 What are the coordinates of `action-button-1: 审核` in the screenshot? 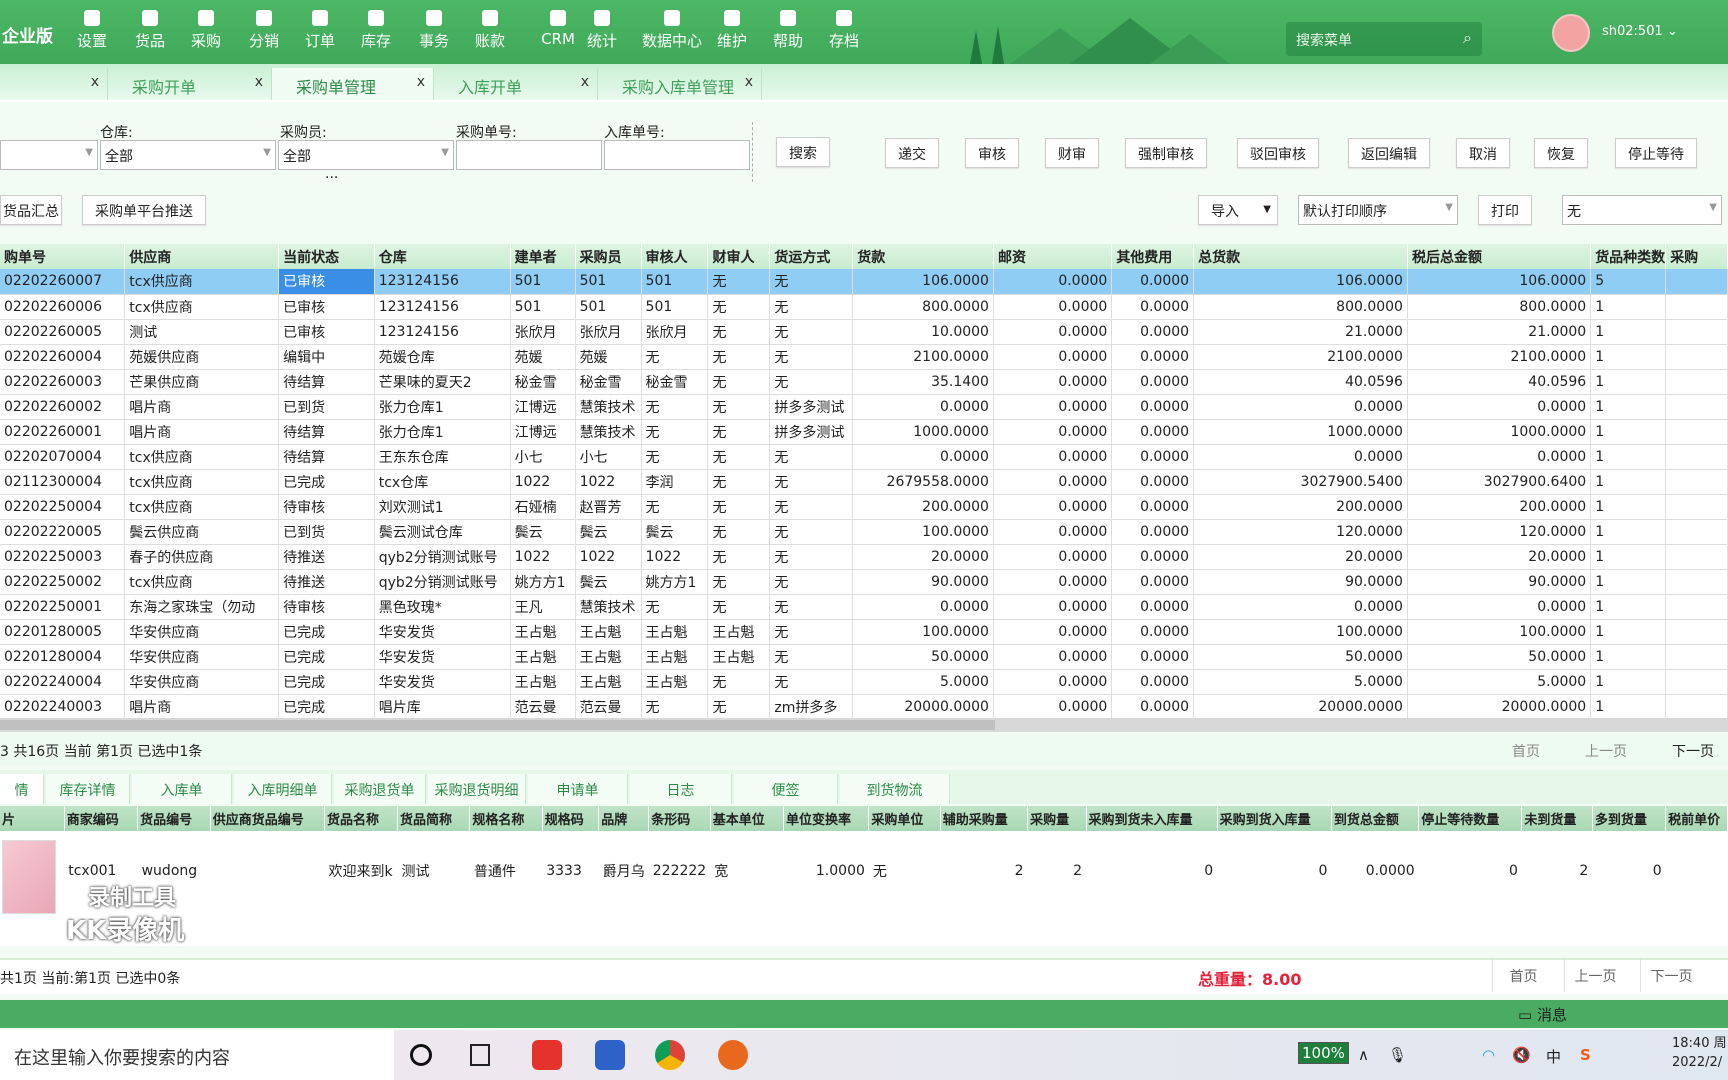 It's located at (992, 153).